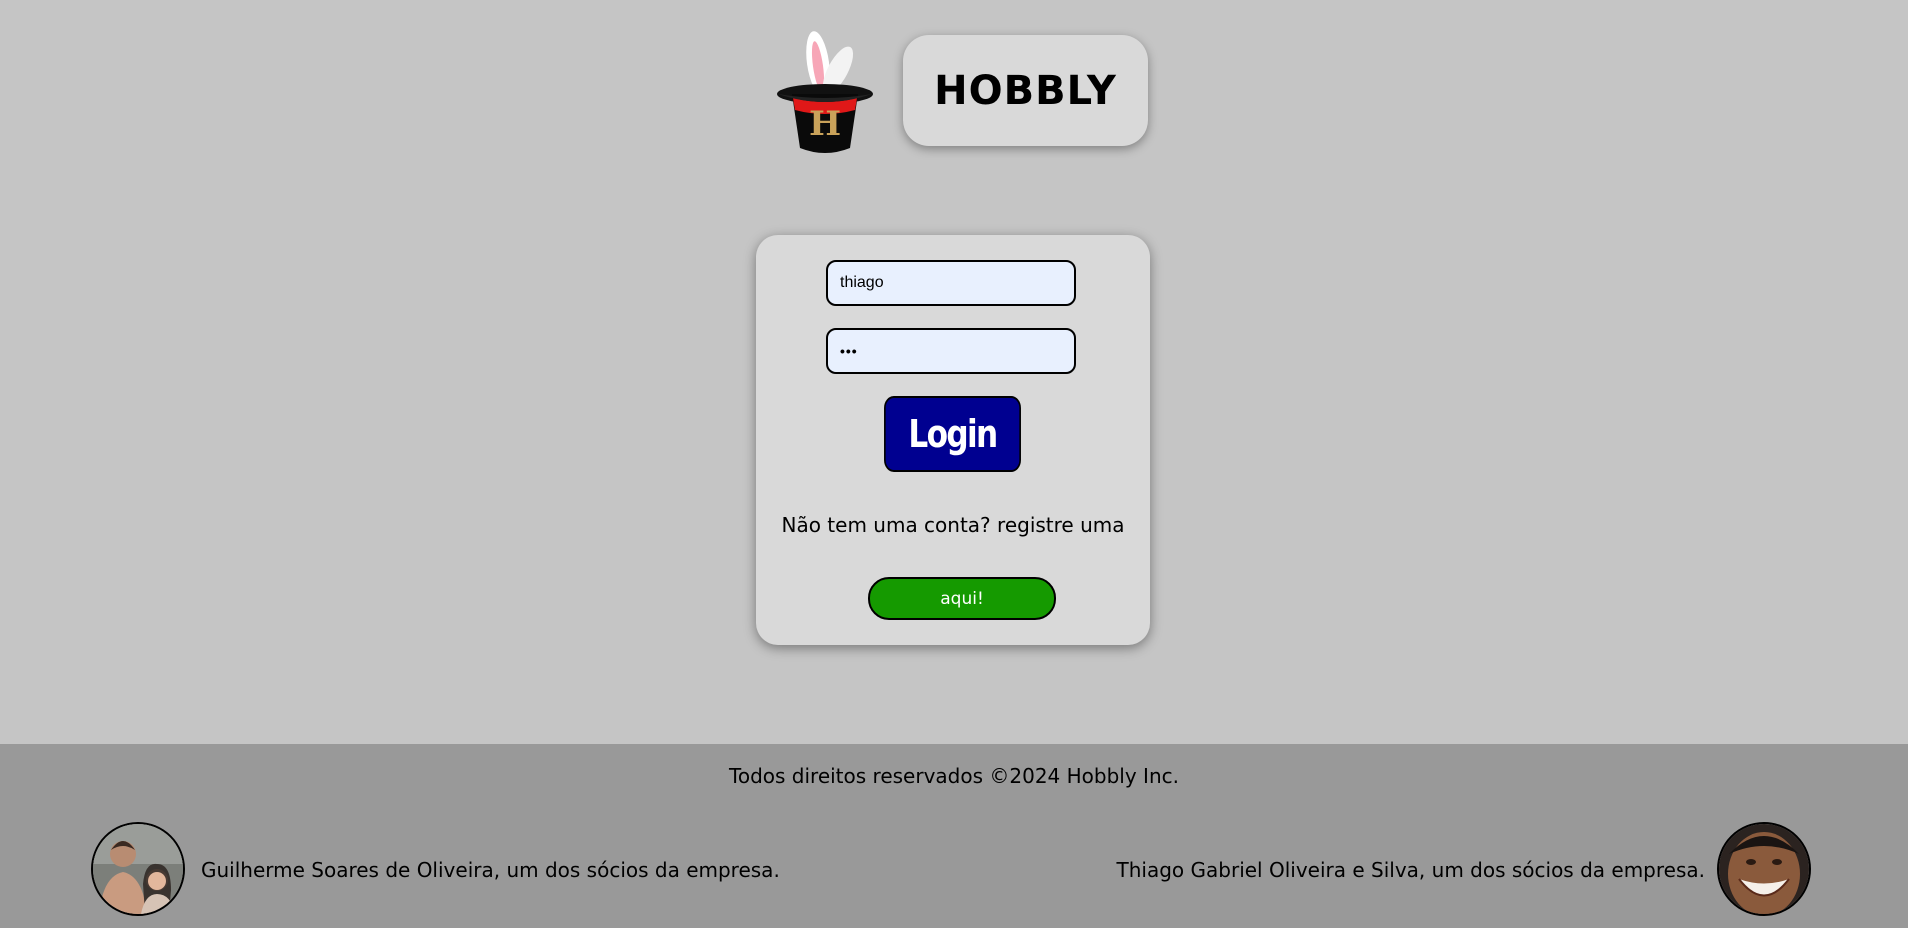  Describe the element at coordinates (951, 283) in the screenshot. I see `username-field: thiago` at that location.